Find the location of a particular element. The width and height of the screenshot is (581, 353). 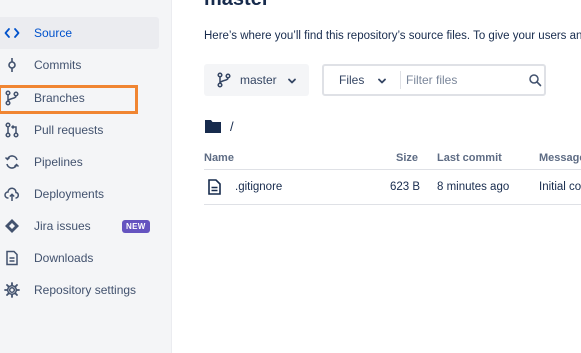

sidebar-item-pull-requests: Pull requests is located at coordinates (79, 130).